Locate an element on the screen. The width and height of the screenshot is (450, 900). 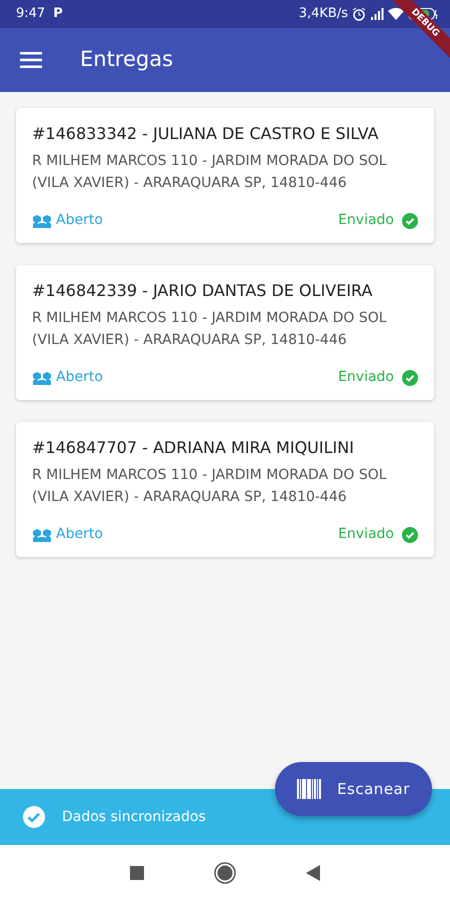
delivery-title: #146833342 - JULIANA DE CASTRO E SILVA is located at coordinates (206, 134).